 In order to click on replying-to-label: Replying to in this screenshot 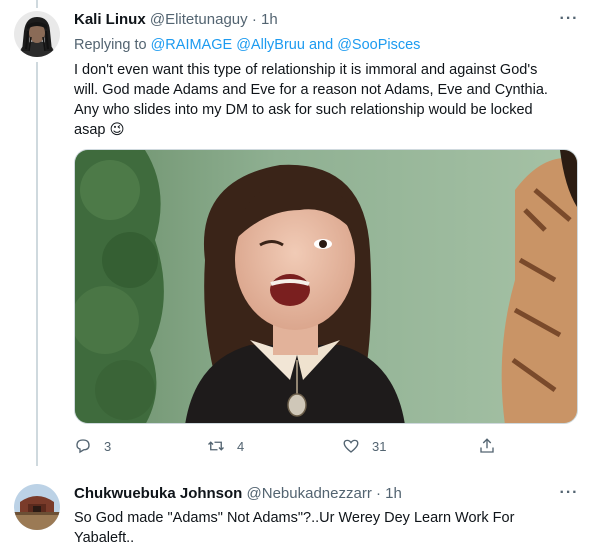, I will do `click(110, 45)`.